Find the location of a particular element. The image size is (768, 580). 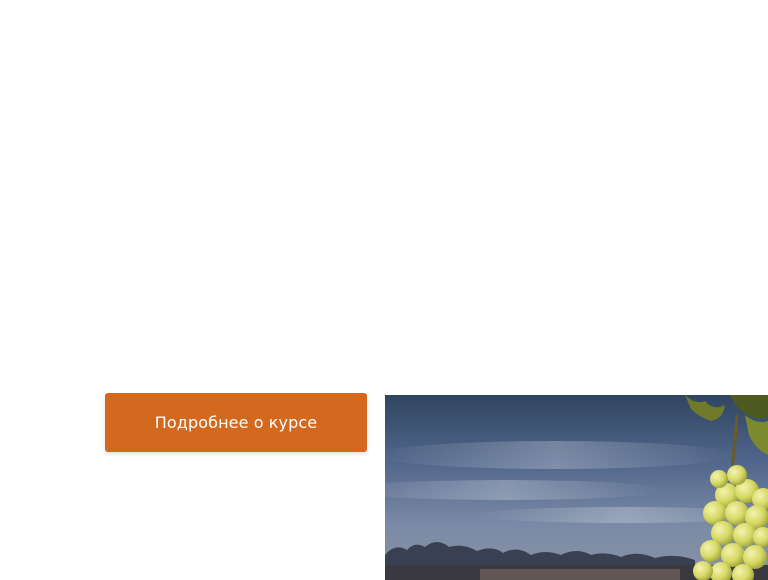

cloud-streak is located at coordinates (560, 455).